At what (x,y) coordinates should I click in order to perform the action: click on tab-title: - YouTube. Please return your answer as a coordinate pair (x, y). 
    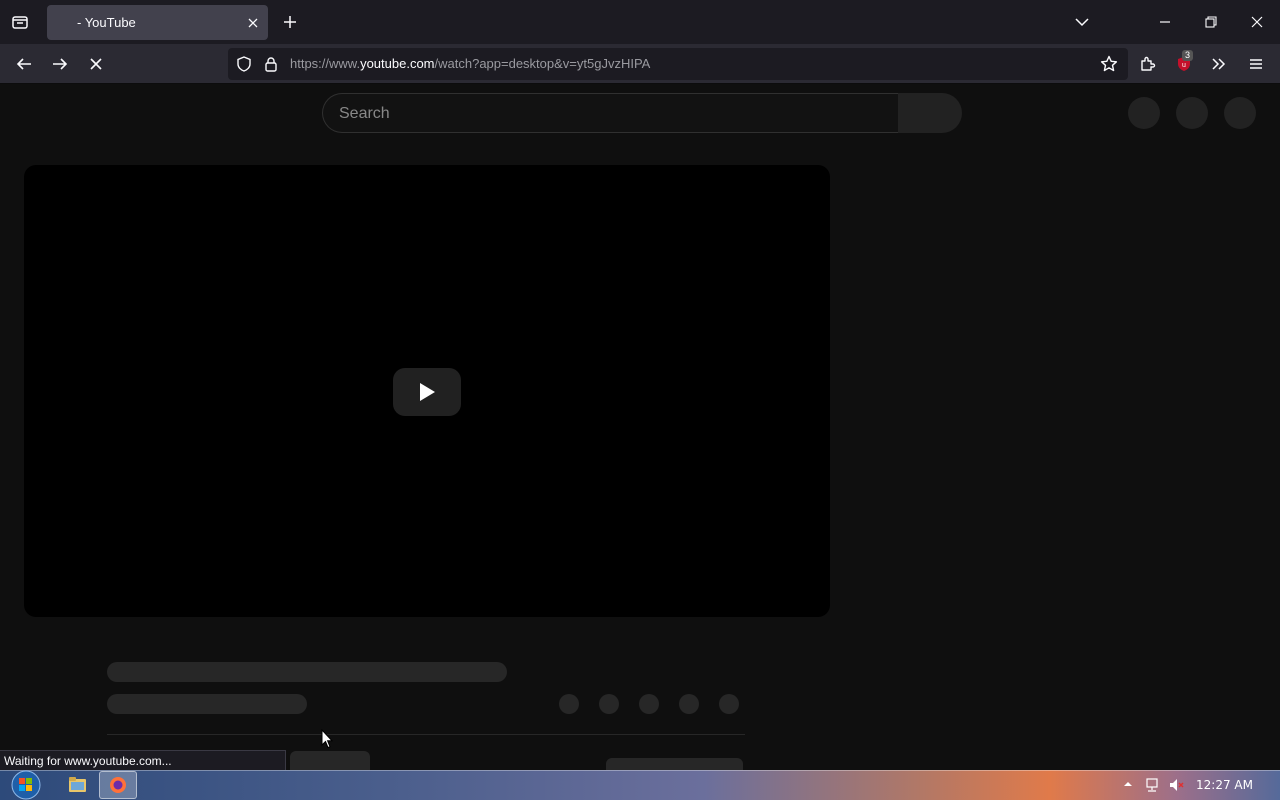
    Looking at the image, I should click on (106, 22).